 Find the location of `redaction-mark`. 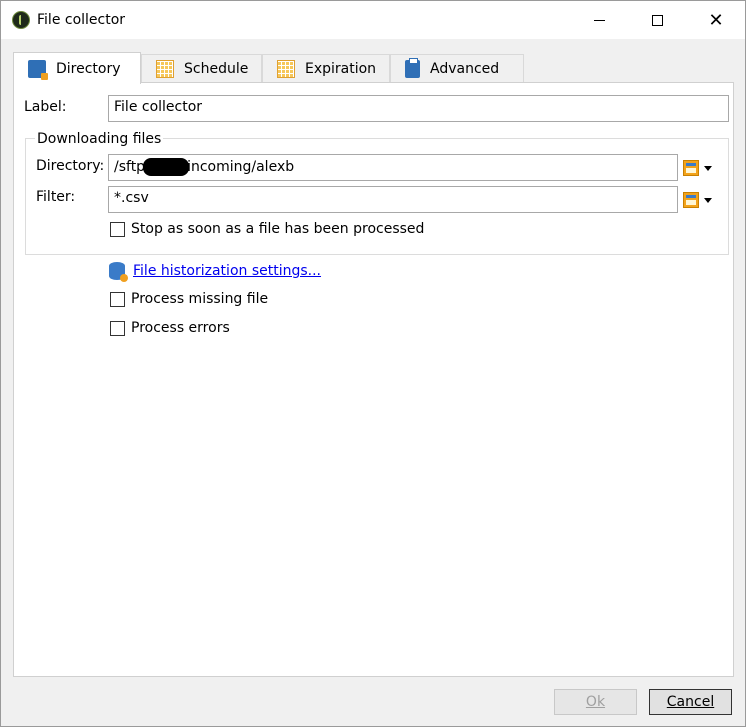

redaction-mark is located at coordinates (166, 167).